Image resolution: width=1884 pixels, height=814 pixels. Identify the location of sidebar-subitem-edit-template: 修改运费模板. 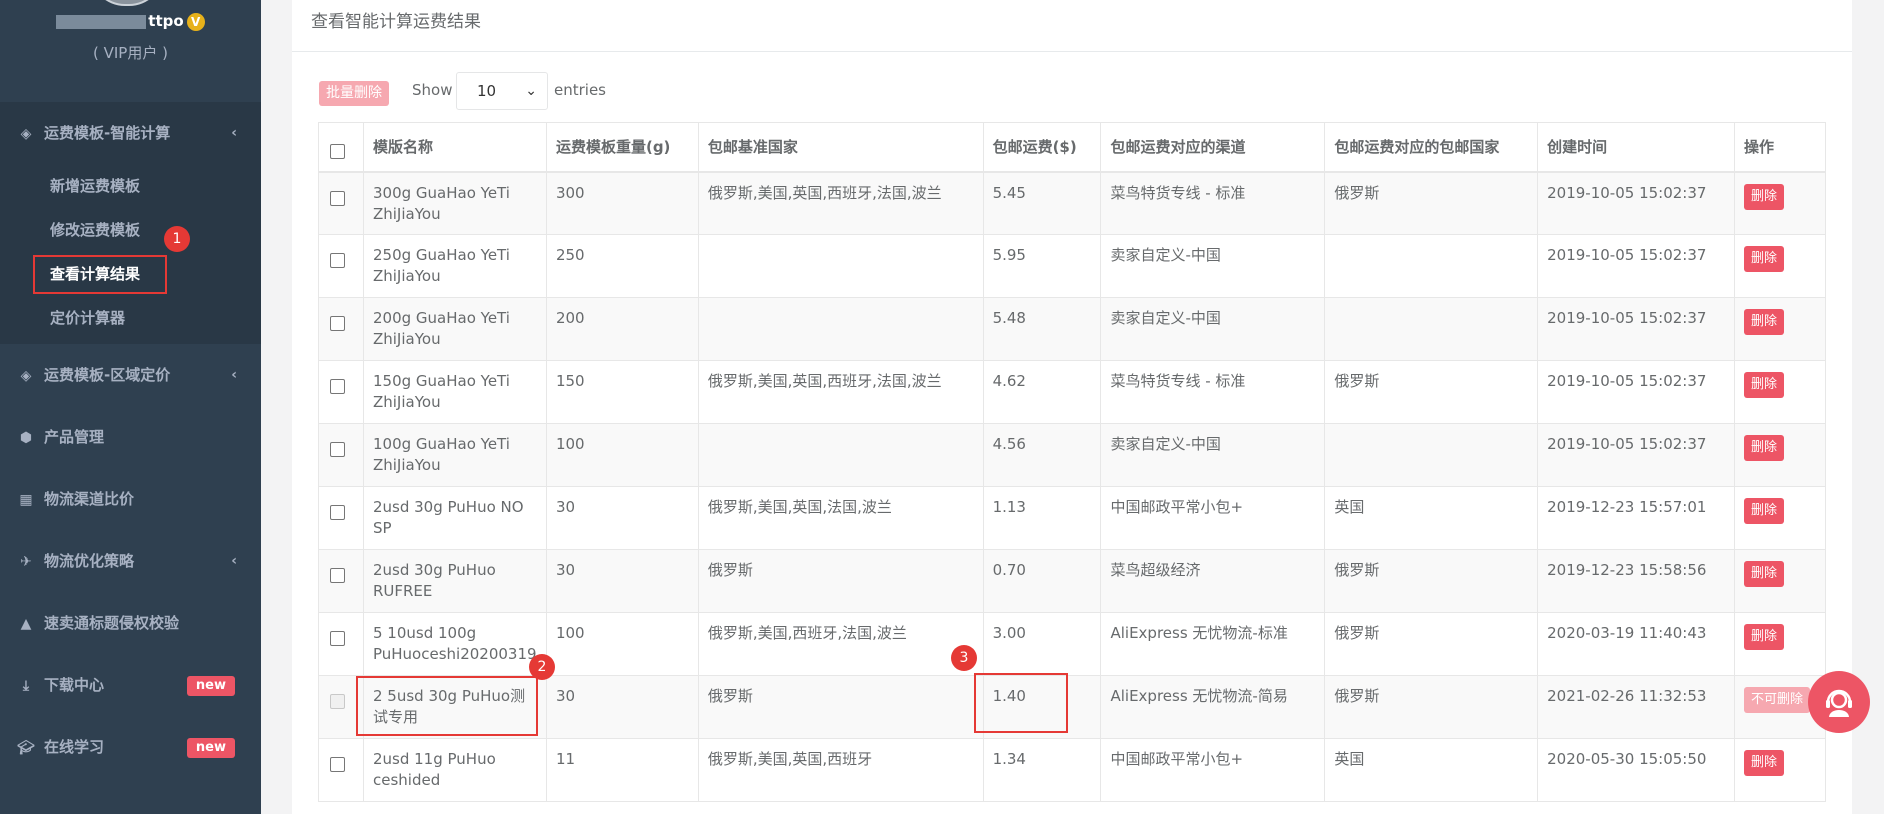
(130, 230).